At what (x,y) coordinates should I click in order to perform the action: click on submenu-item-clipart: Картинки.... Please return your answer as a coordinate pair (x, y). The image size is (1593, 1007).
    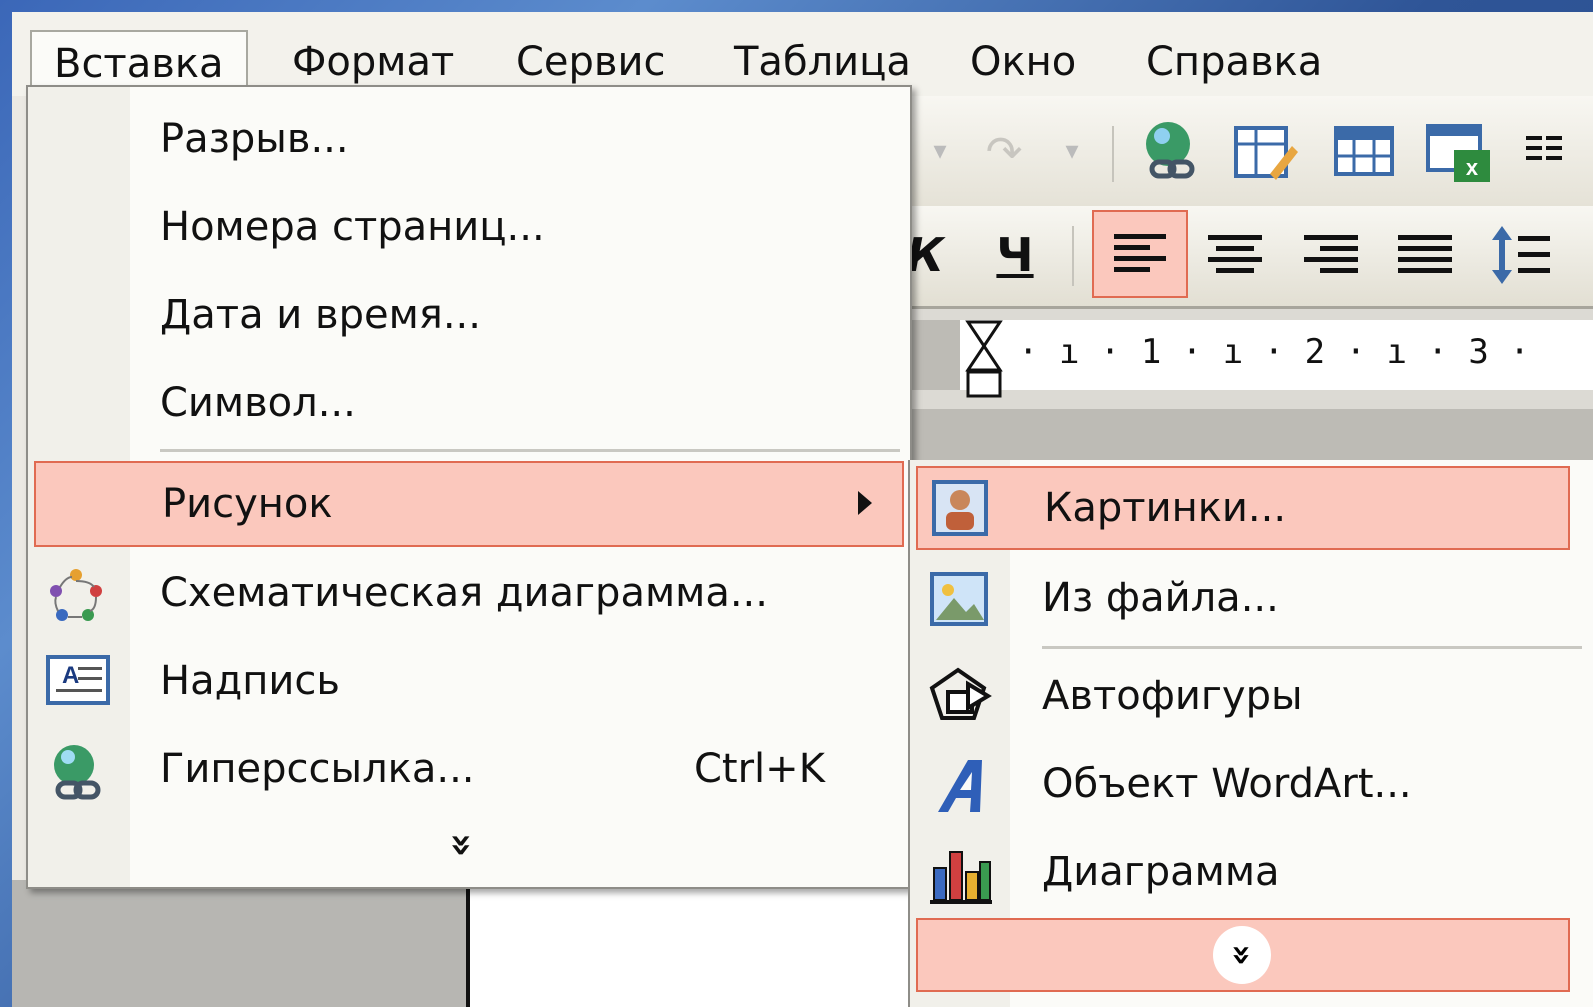
    Looking at the image, I should click on (1243, 508).